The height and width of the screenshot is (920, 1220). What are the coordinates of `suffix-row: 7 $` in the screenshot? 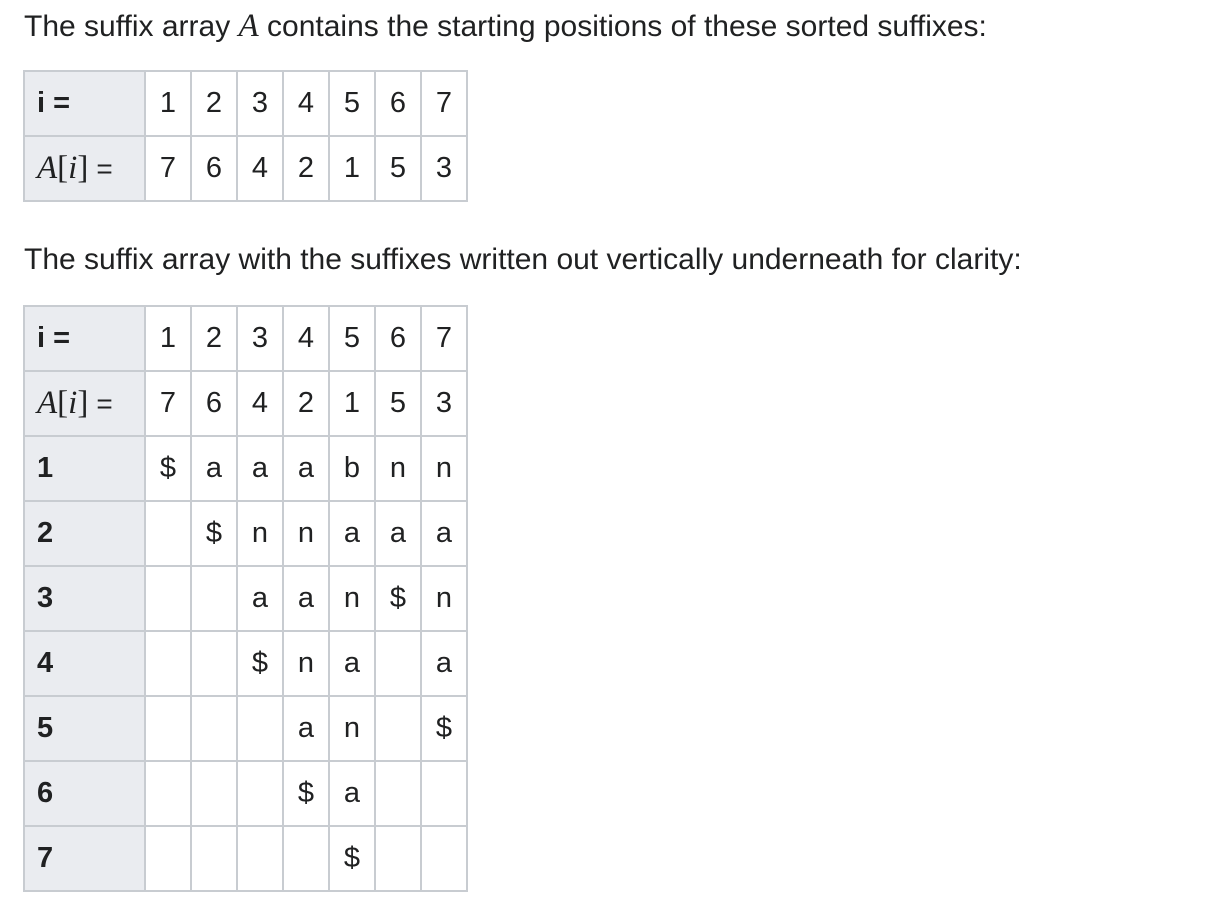 It's located at (245, 858).